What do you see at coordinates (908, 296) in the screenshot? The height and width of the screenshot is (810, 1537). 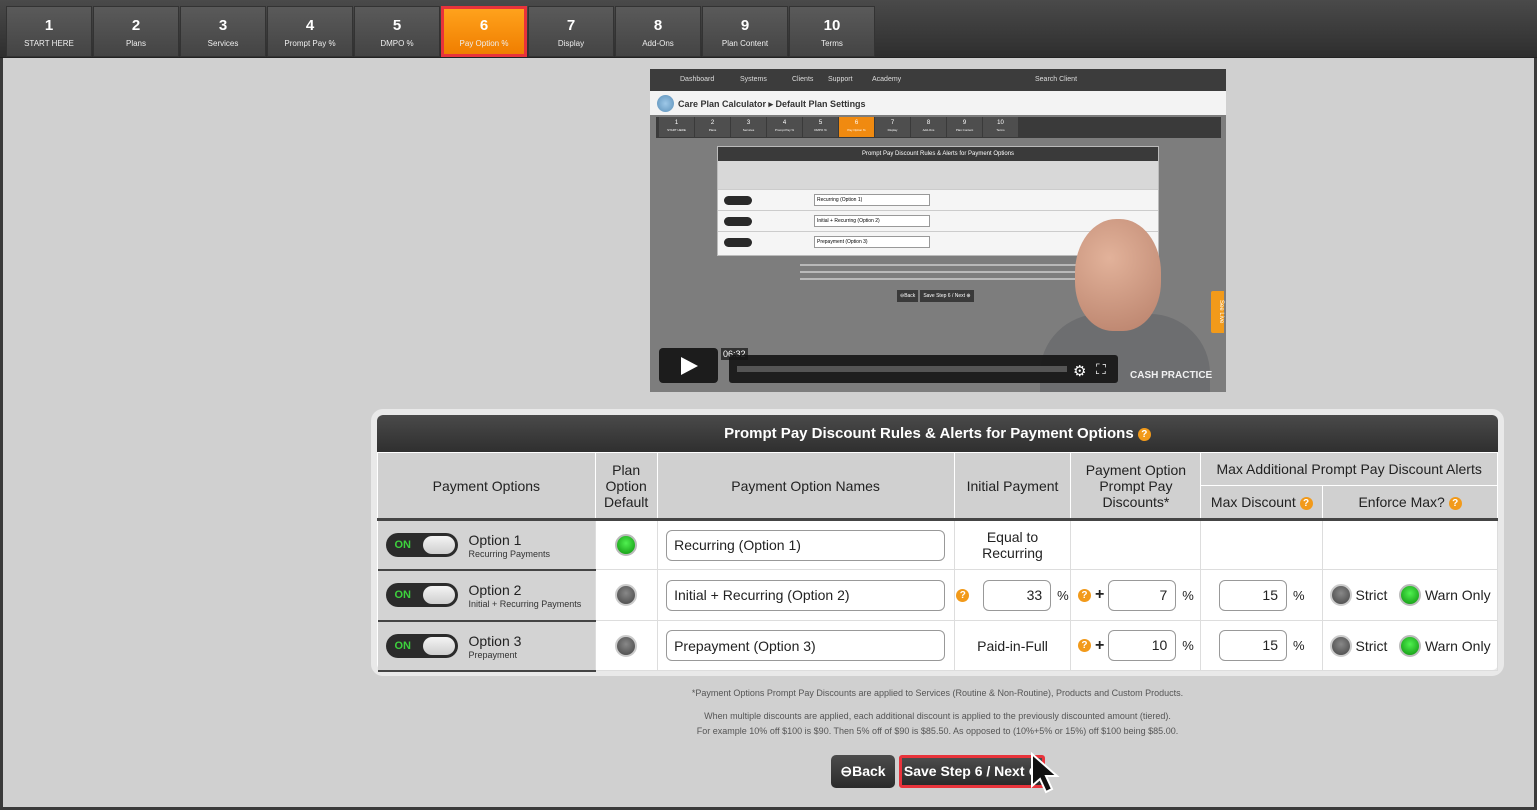 I see `video-back-button: ⊖Back` at bounding box center [908, 296].